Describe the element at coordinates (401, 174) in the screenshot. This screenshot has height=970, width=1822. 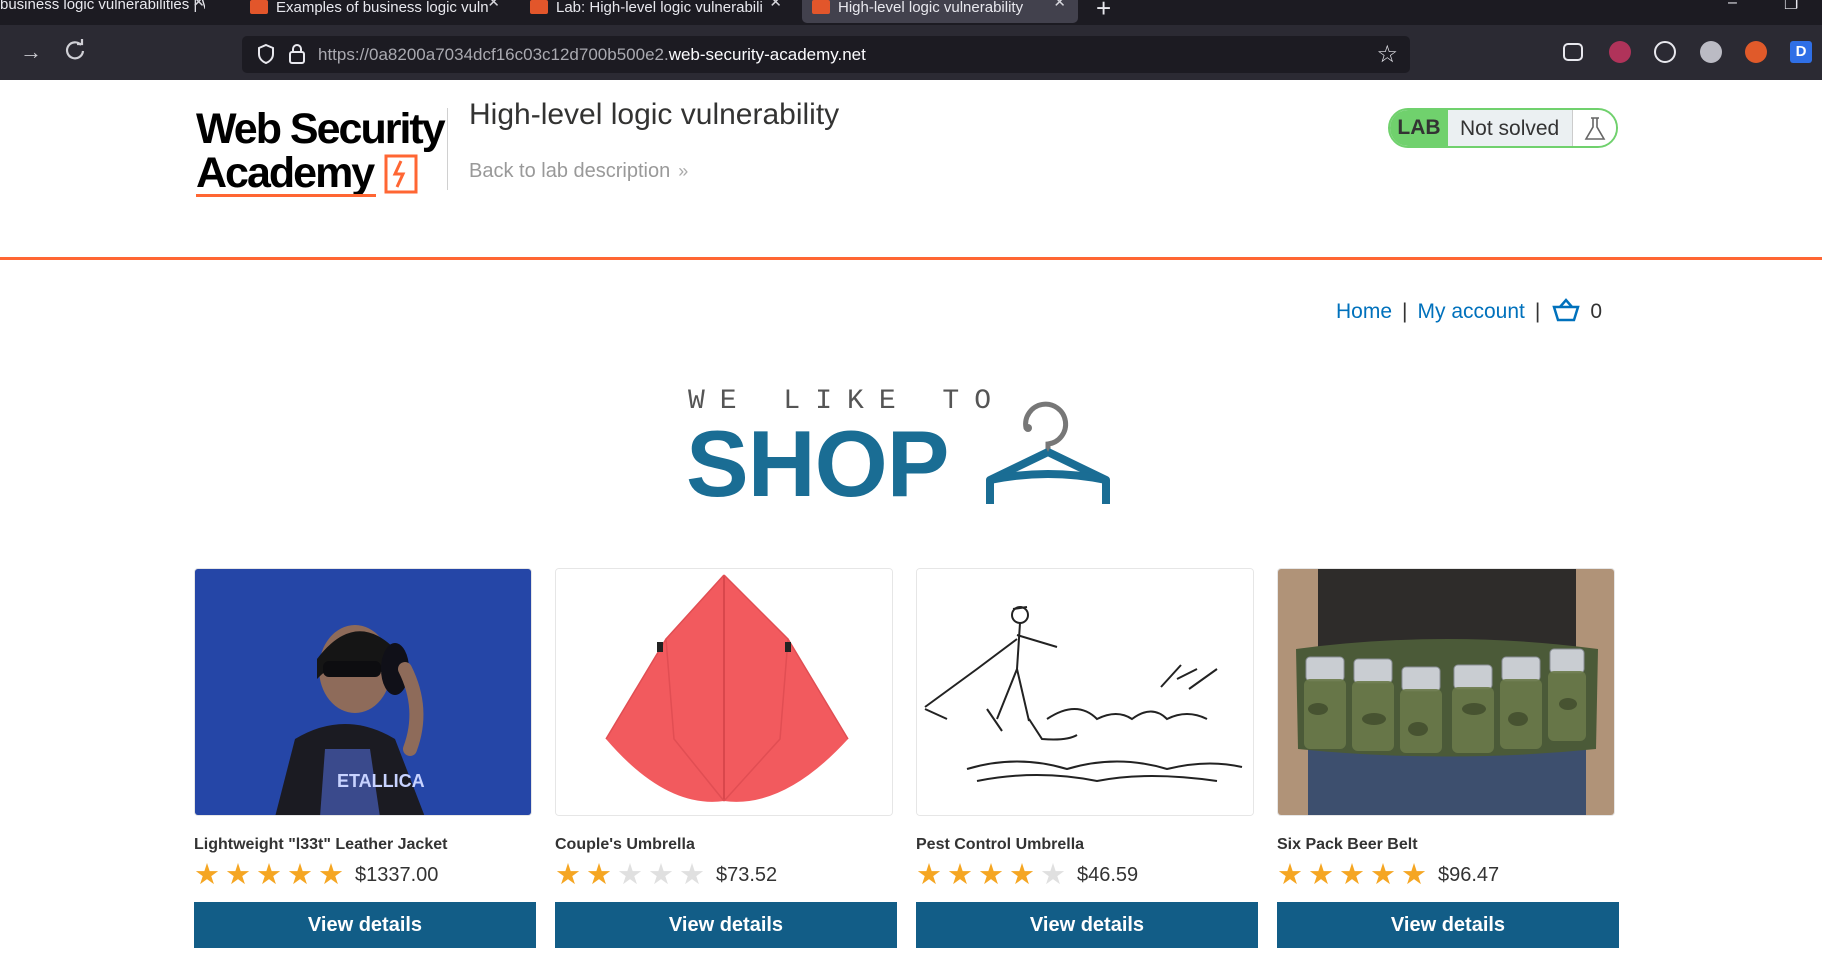
I see `lightning-bolt-icon` at that location.